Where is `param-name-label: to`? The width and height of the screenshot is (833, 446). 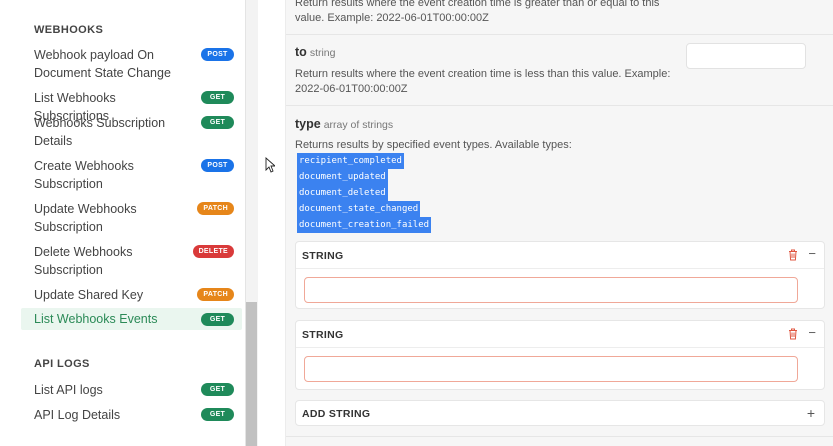
param-name-label: to is located at coordinates (301, 52).